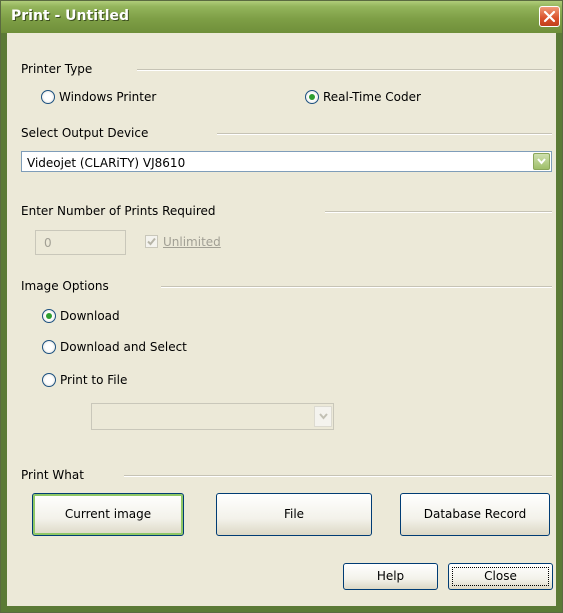 This screenshot has height=613, width=563. Describe the element at coordinates (48, 97) in the screenshot. I see `windows-printer-radio` at that location.